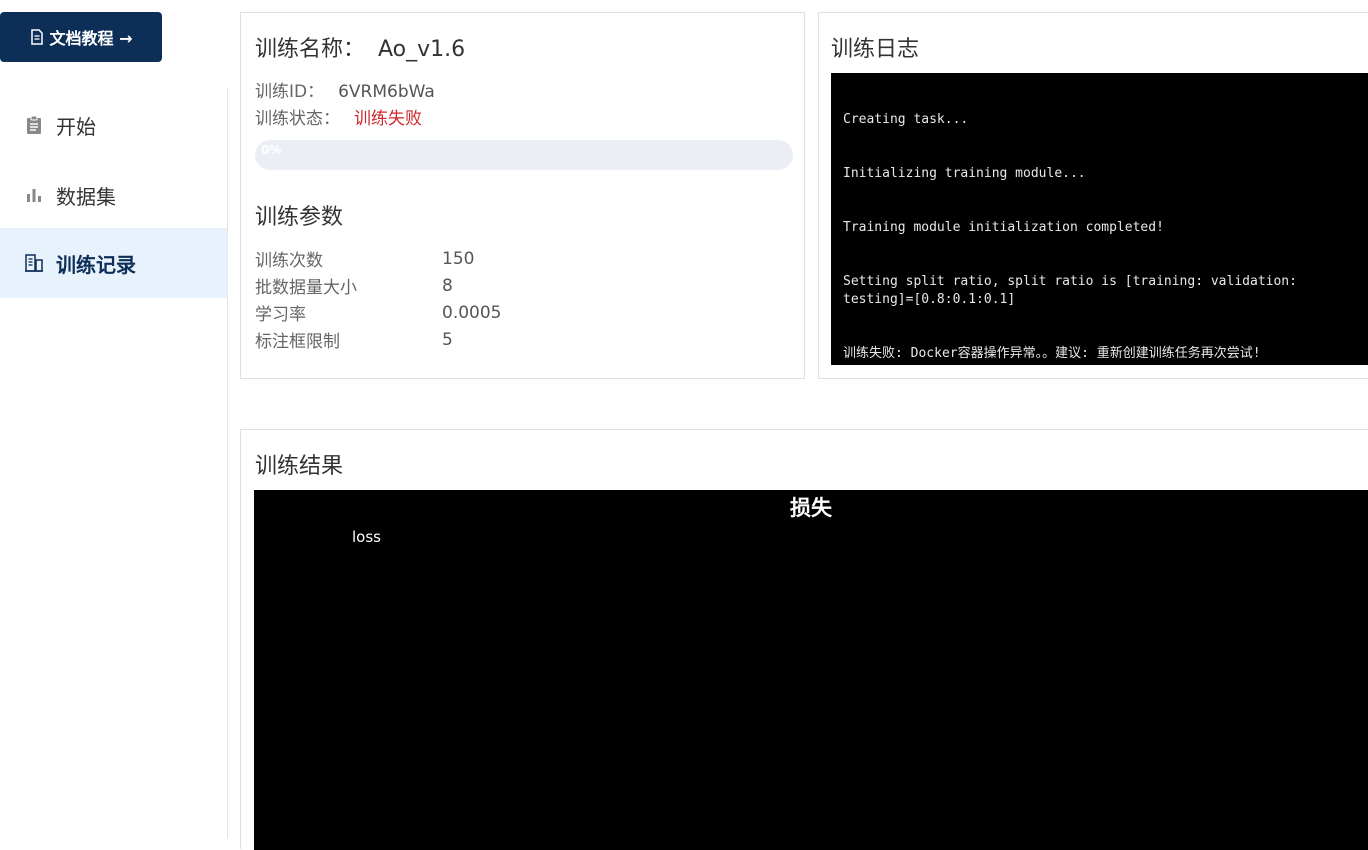 The width and height of the screenshot is (1368, 850). Describe the element at coordinates (86, 196) in the screenshot. I see `sidebar-item-label: 数据集` at that location.